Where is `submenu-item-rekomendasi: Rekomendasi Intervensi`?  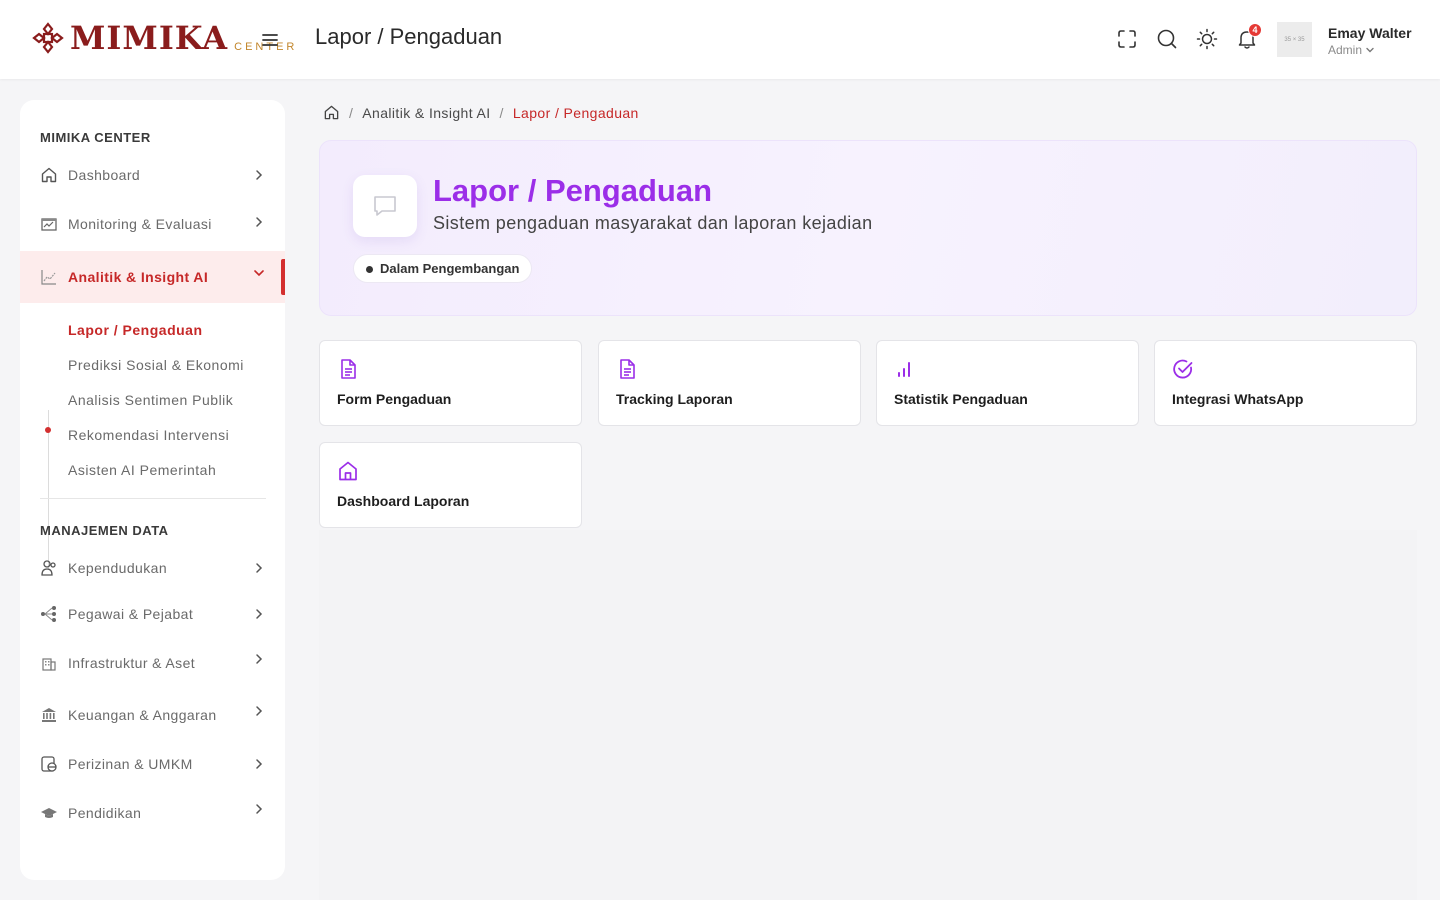 submenu-item-rekomendasi: Rekomendasi Intervensi is located at coordinates (148, 435).